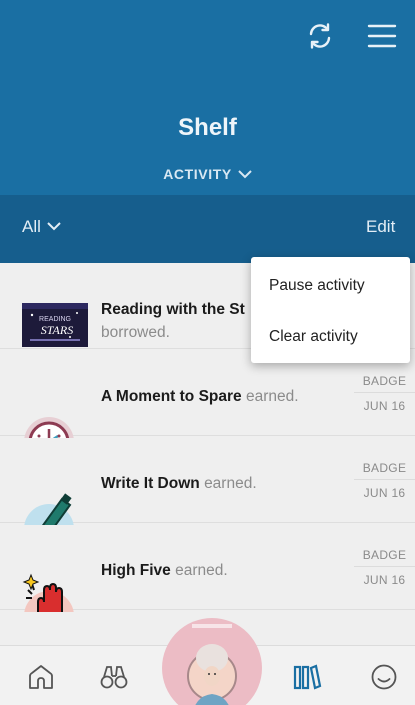 This screenshot has height=705, width=415. I want to click on activity-dropdown: ACTIVITY, so click(207, 174).